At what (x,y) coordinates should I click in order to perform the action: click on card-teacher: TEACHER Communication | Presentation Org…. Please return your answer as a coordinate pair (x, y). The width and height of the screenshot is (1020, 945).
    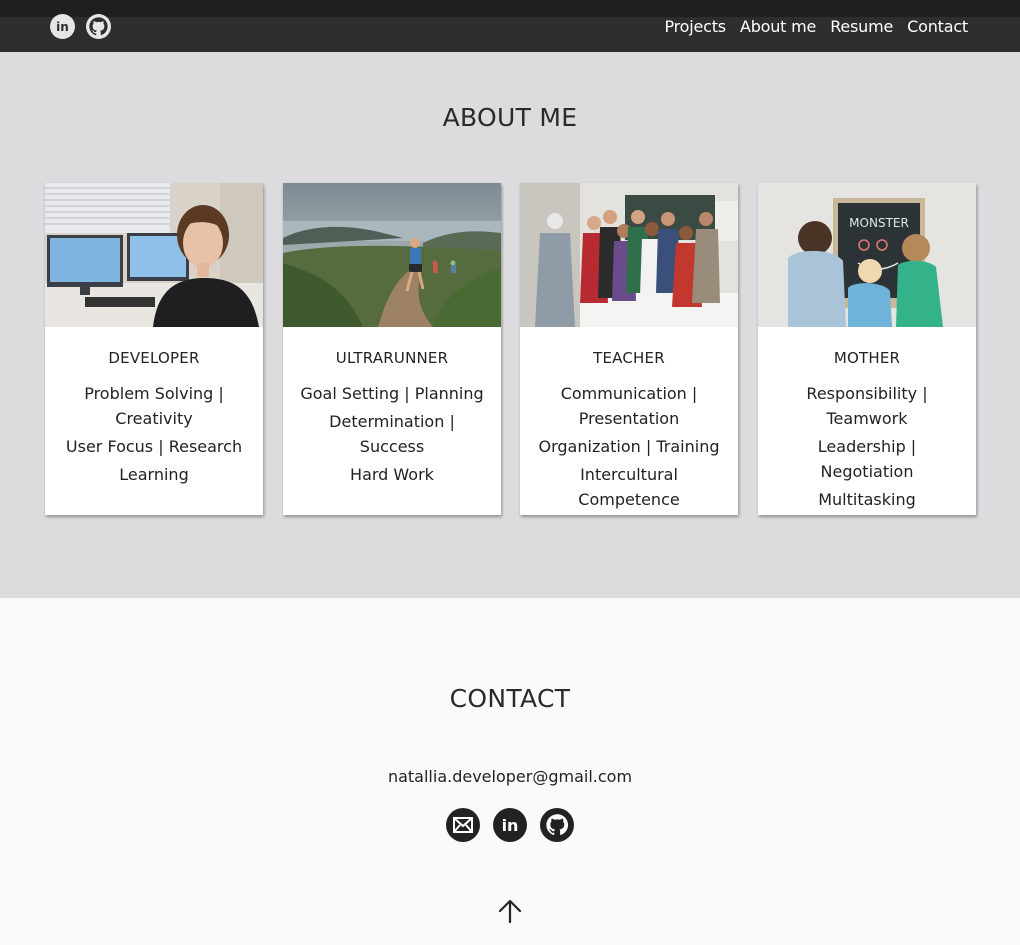
    Looking at the image, I should click on (629, 349).